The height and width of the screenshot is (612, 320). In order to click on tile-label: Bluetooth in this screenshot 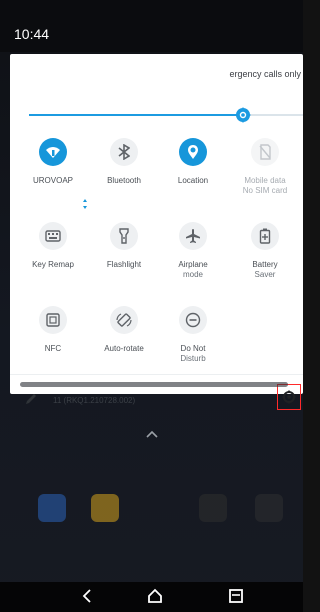, I will do `click(124, 180)`.